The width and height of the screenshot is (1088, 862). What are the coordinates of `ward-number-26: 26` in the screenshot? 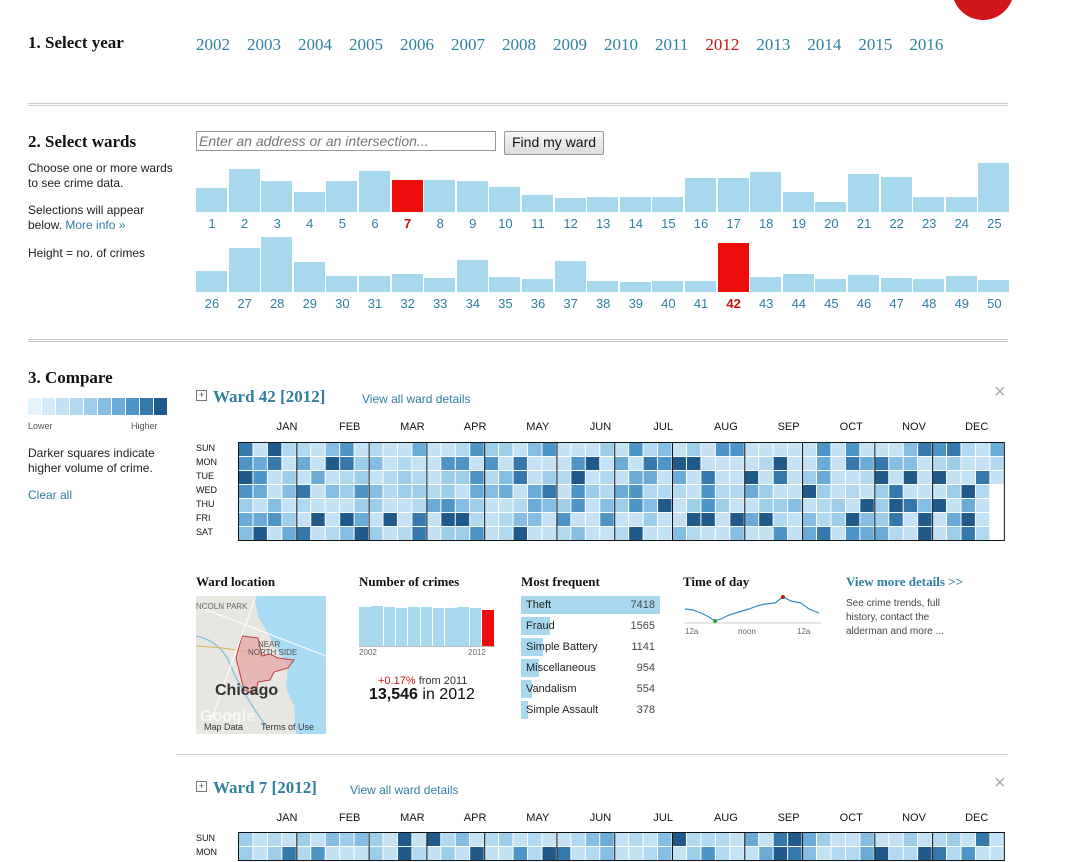 It's located at (212, 303).